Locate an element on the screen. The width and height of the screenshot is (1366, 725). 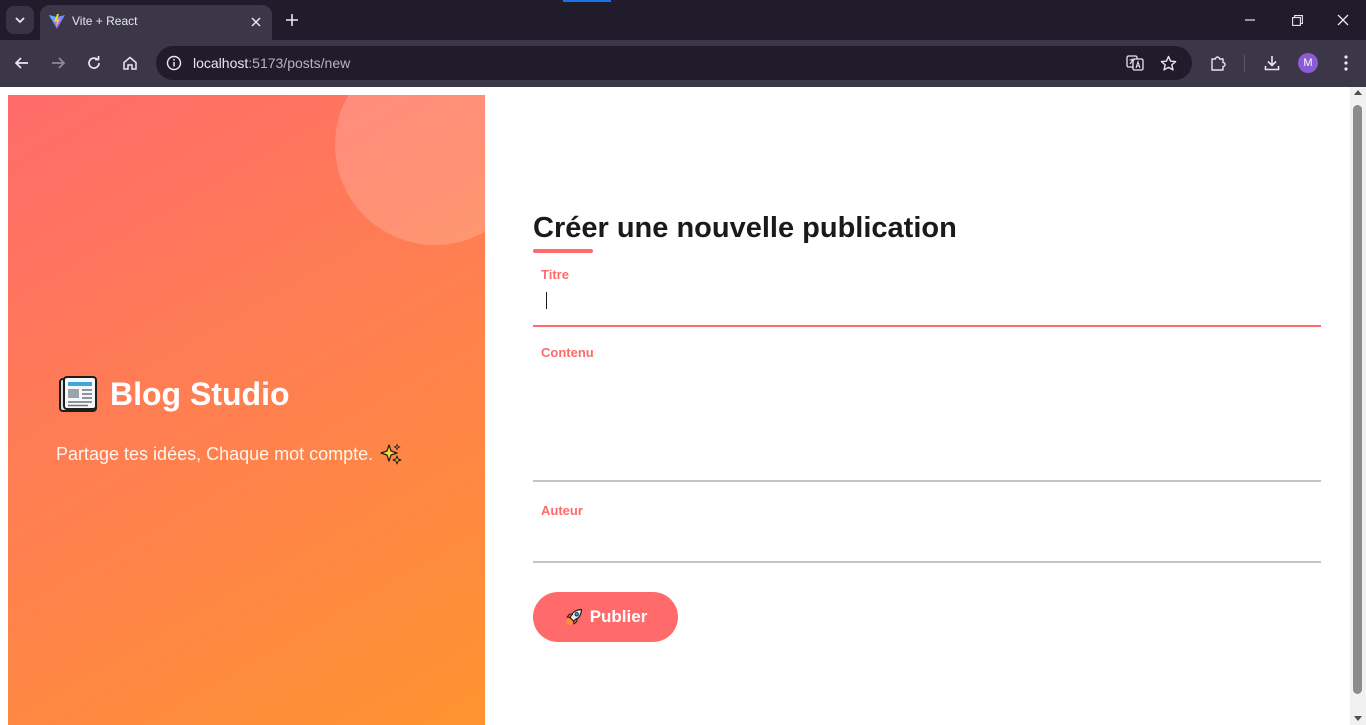
author-input-underline is located at coordinates (927, 562).